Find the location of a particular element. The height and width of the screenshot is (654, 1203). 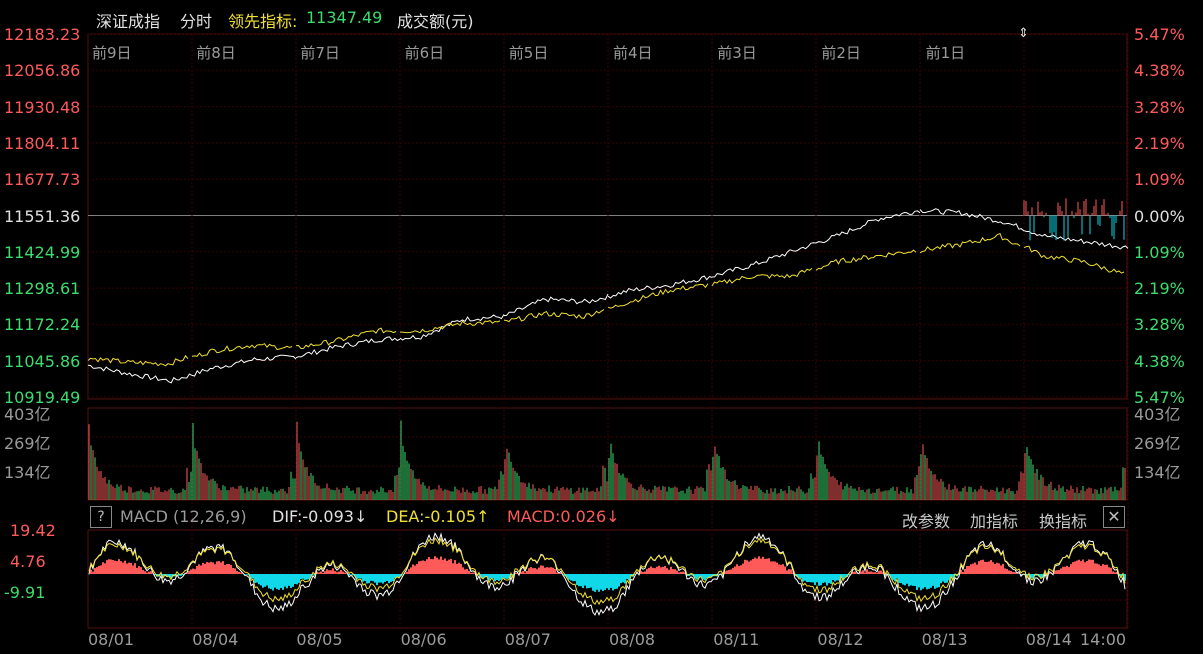

close-icon: ✕ is located at coordinates (1114, 517).